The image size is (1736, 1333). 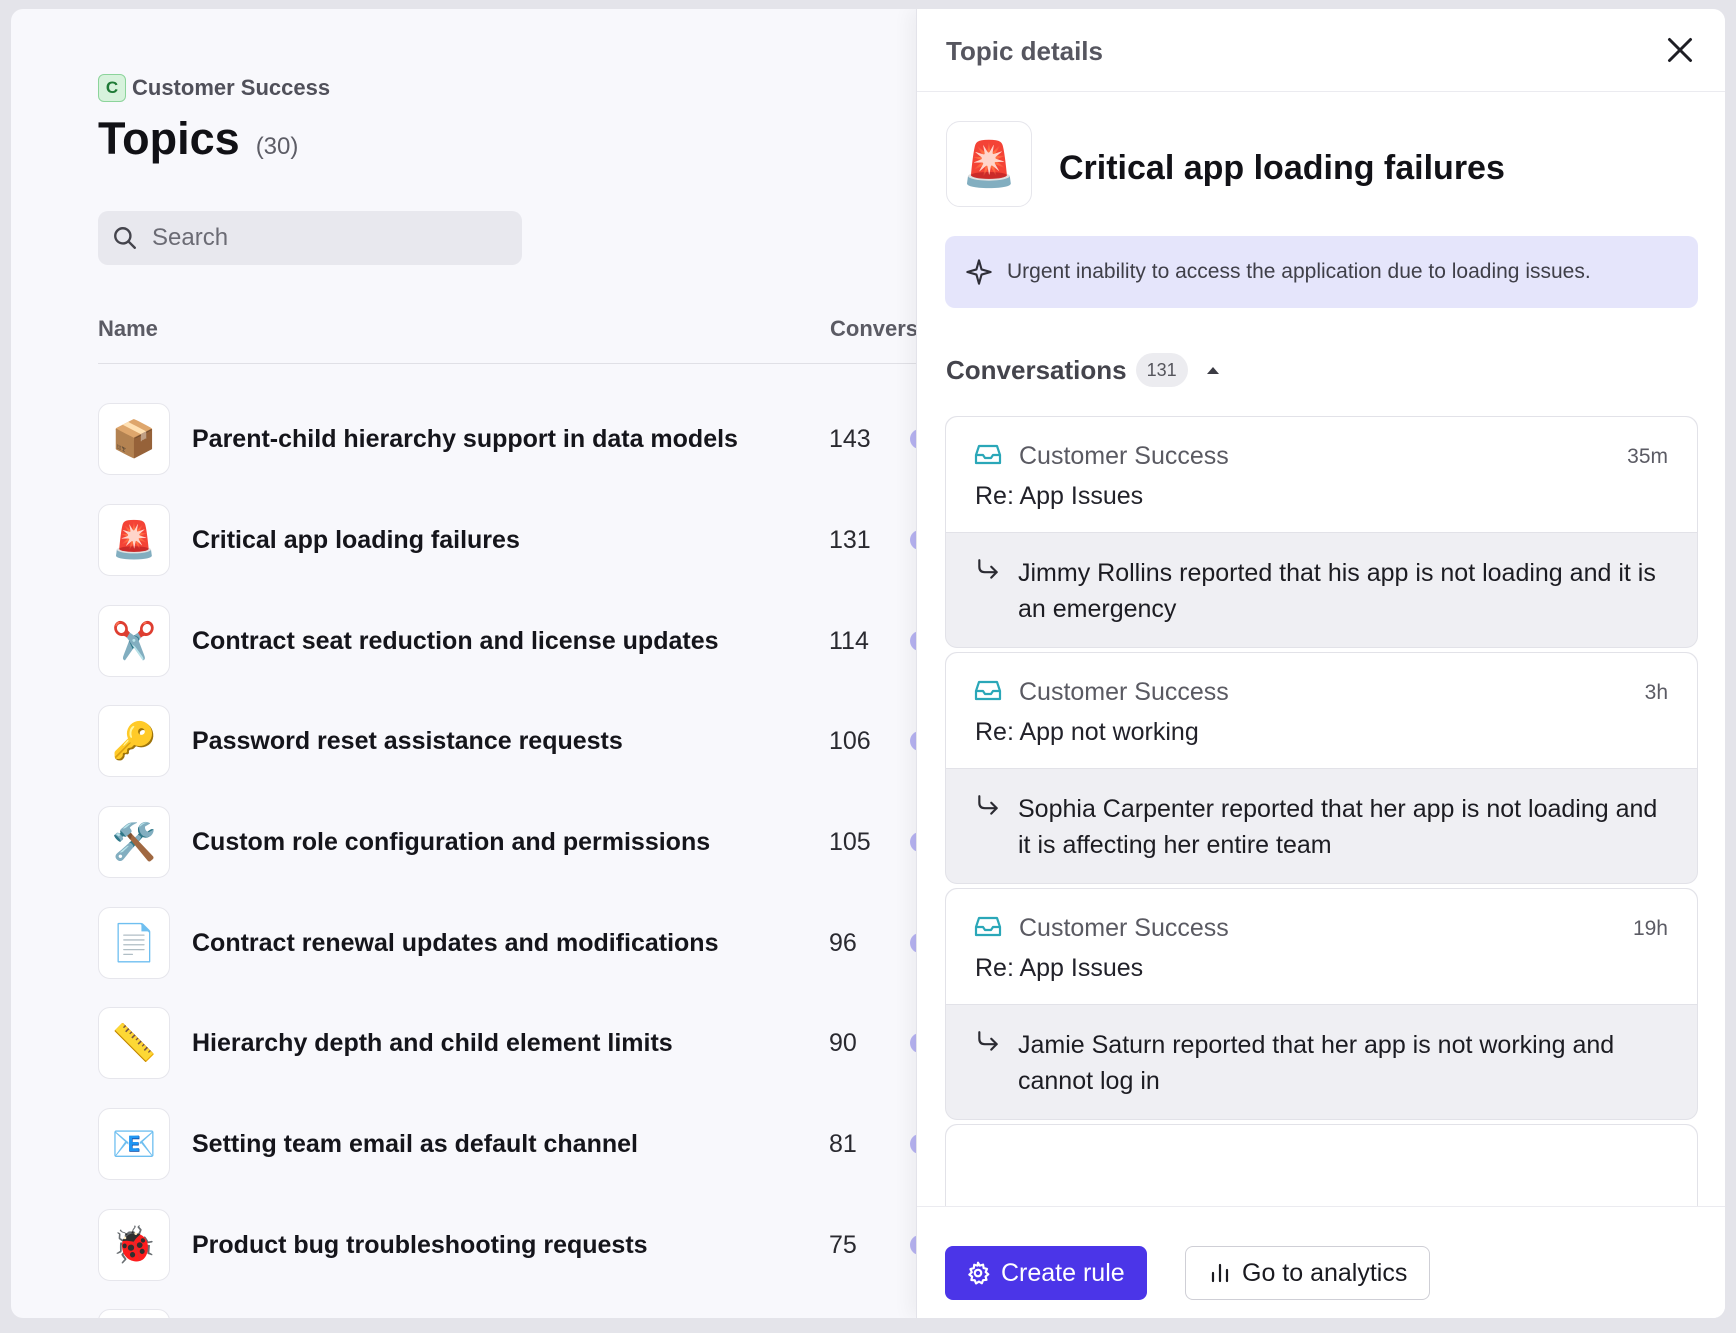 What do you see at coordinates (1680, 50) in the screenshot?
I see `close-icon` at bounding box center [1680, 50].